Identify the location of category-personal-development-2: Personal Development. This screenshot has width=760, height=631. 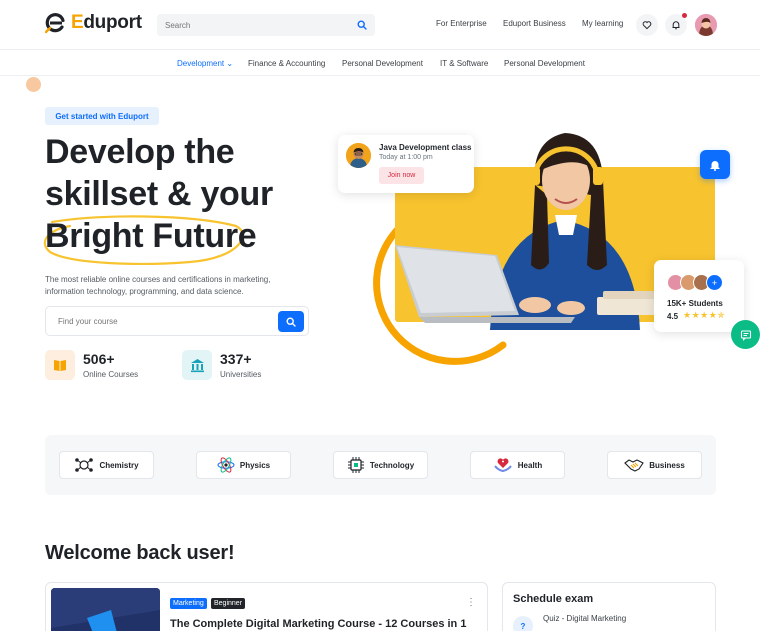
(544, 63).